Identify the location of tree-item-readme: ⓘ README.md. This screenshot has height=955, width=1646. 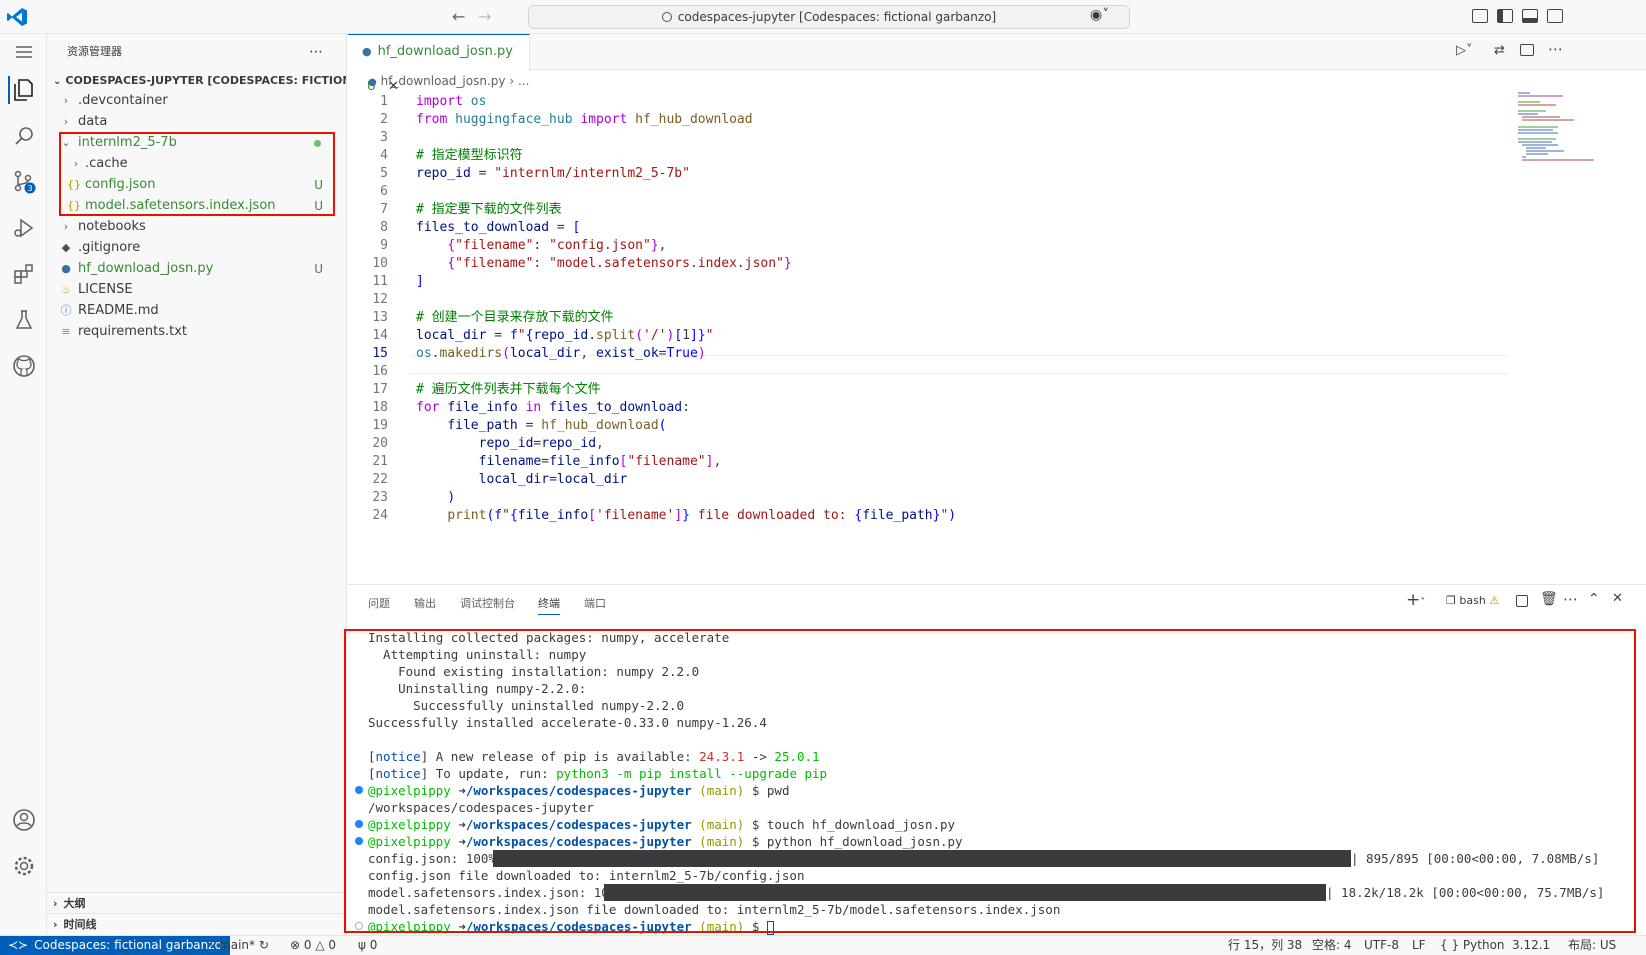
(197, 311).